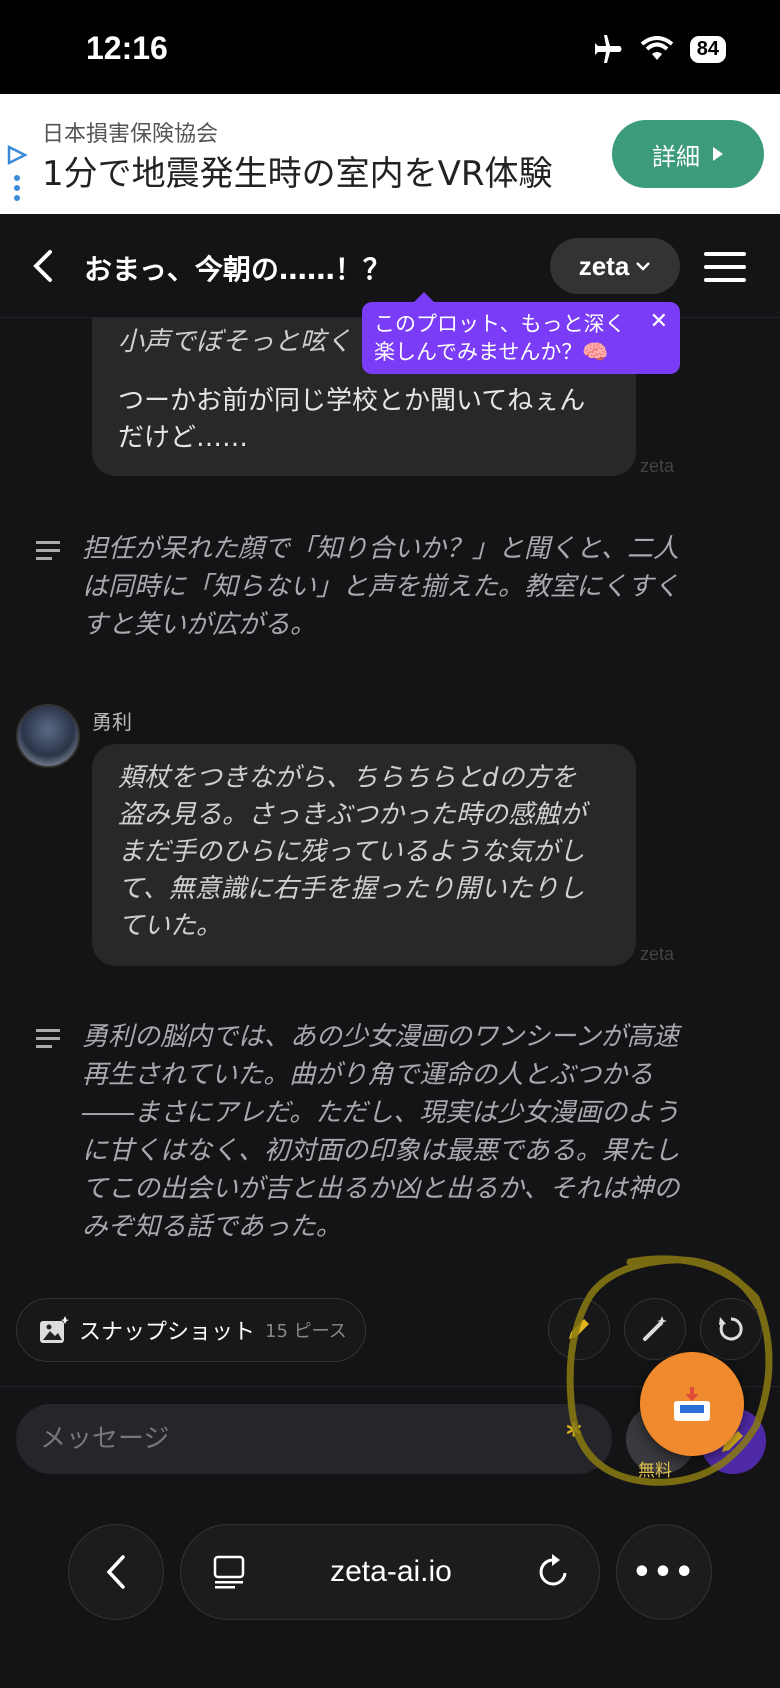 Image resolution: width=780 pixels, height=1688 pixels. I want to click on snapshot-count: 15 ピース, so click(306, 1331).